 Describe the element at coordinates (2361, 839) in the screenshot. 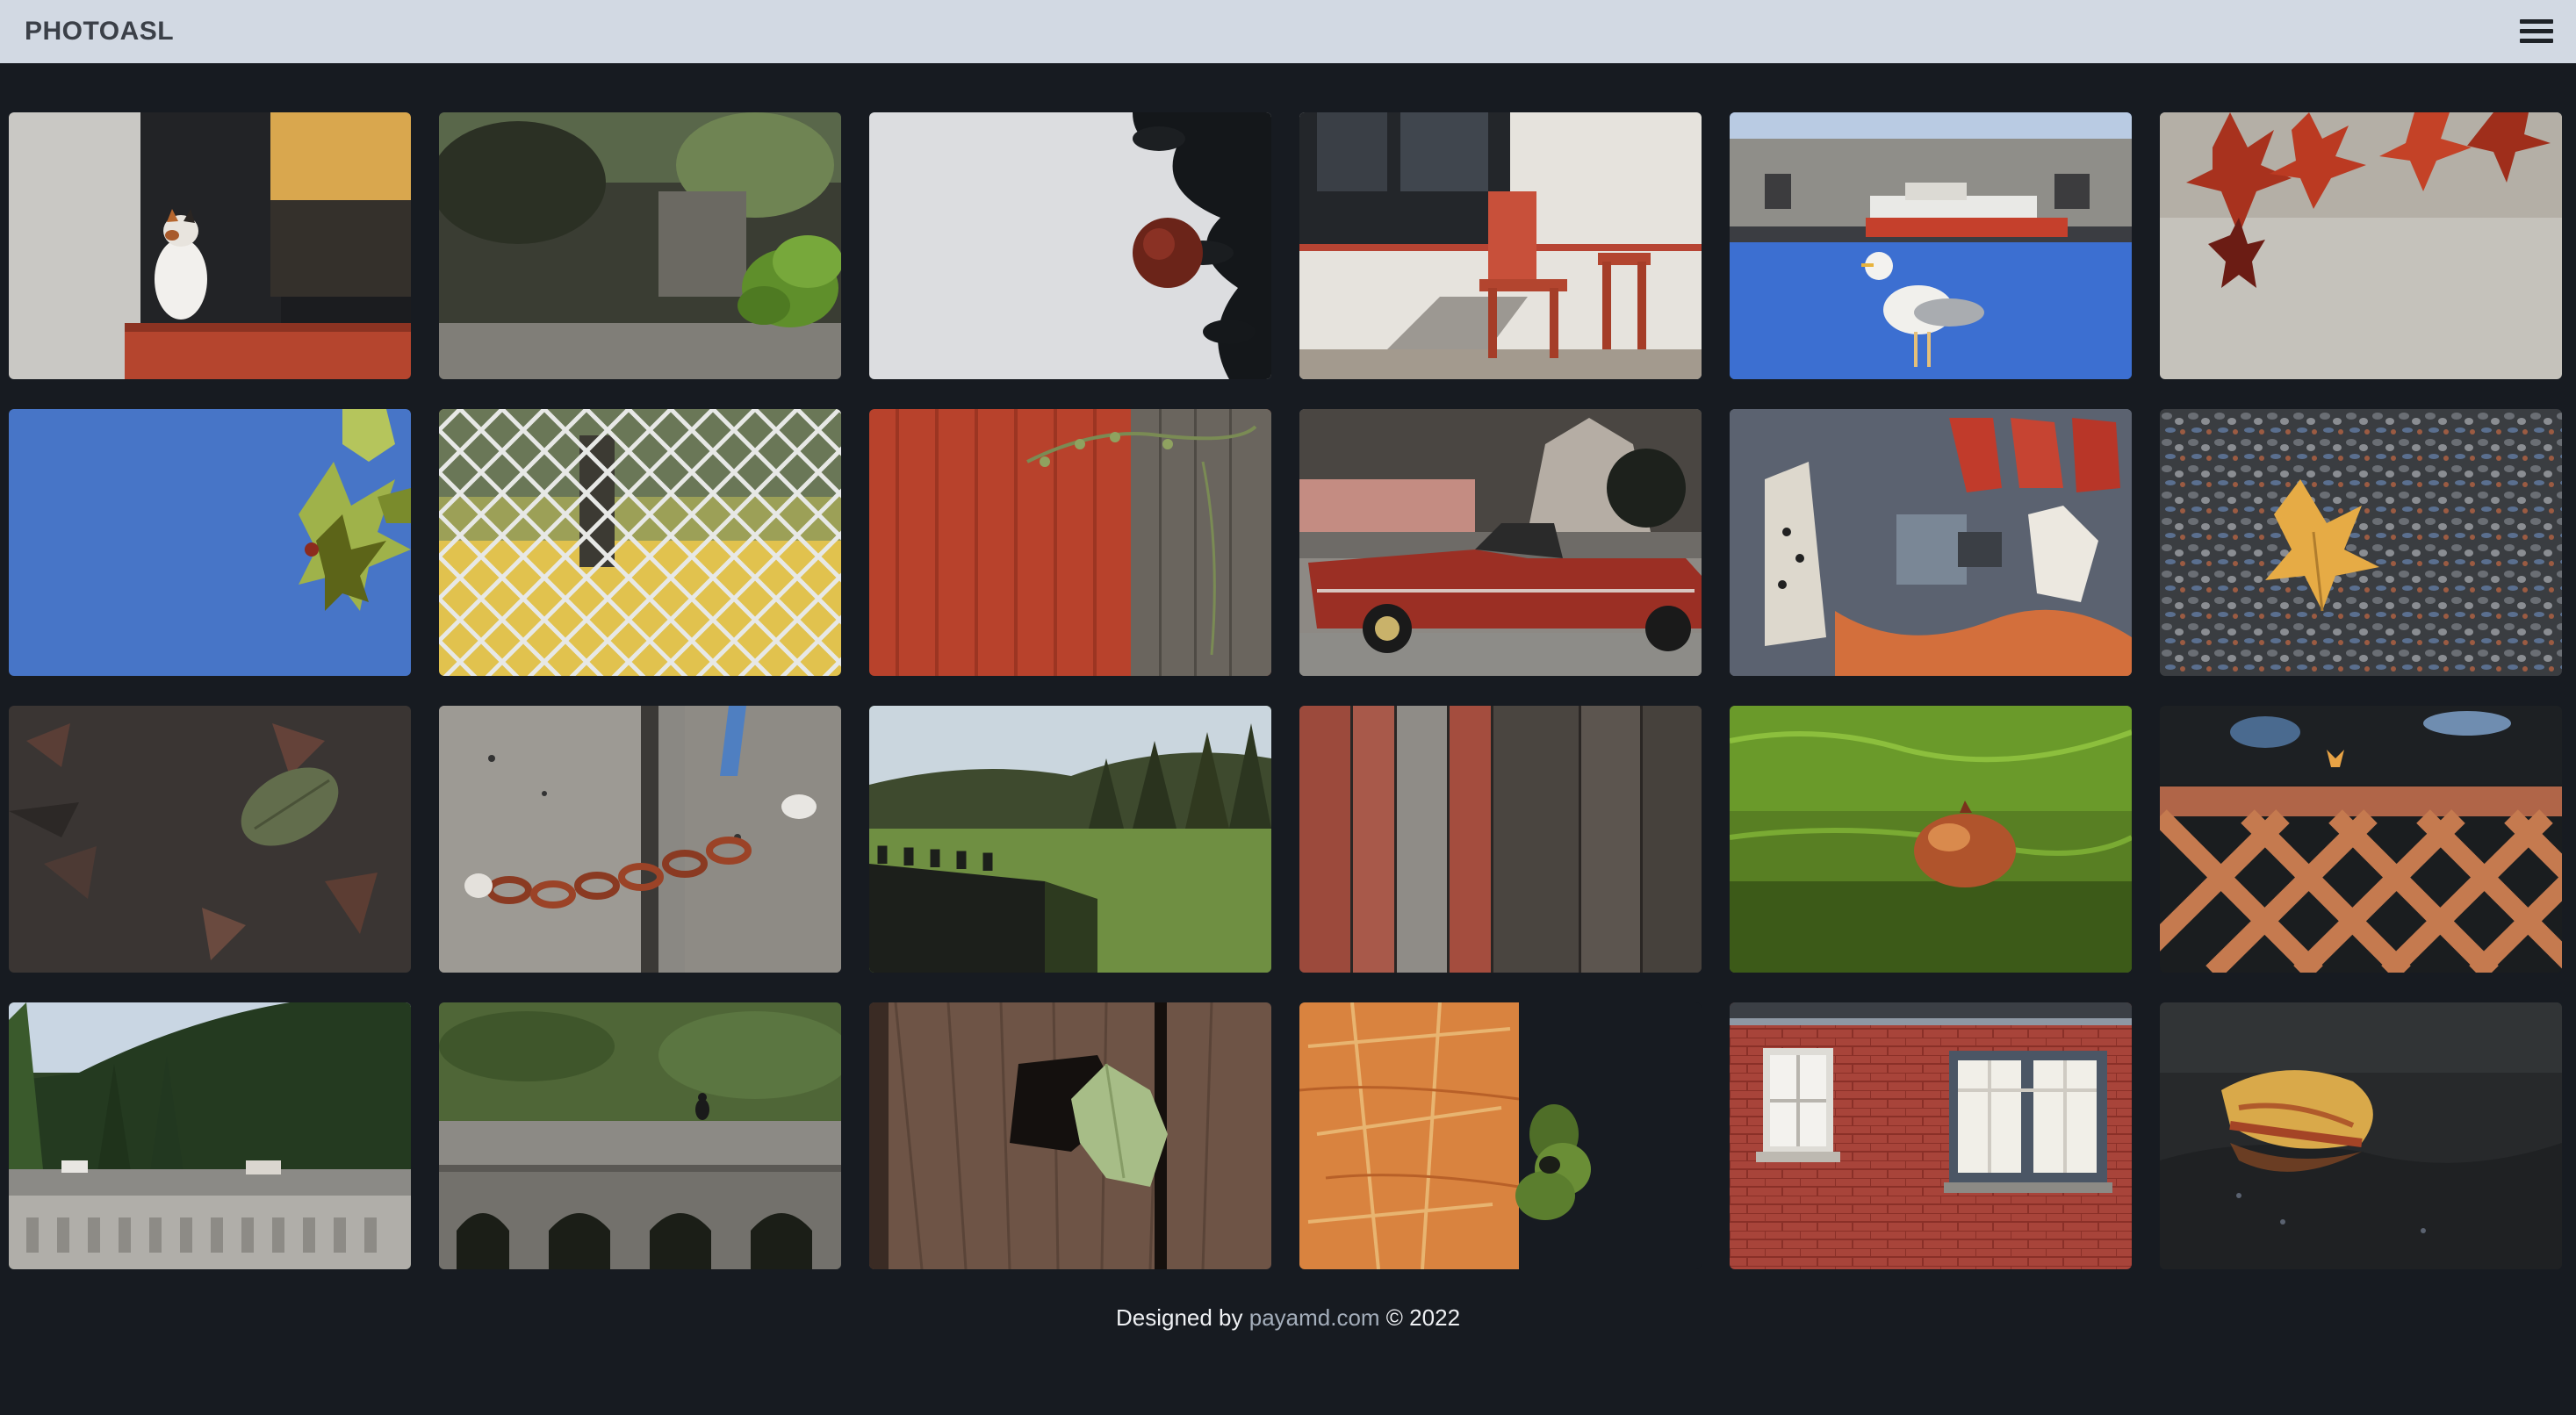

I see `photo-lattice-fence` at that location.